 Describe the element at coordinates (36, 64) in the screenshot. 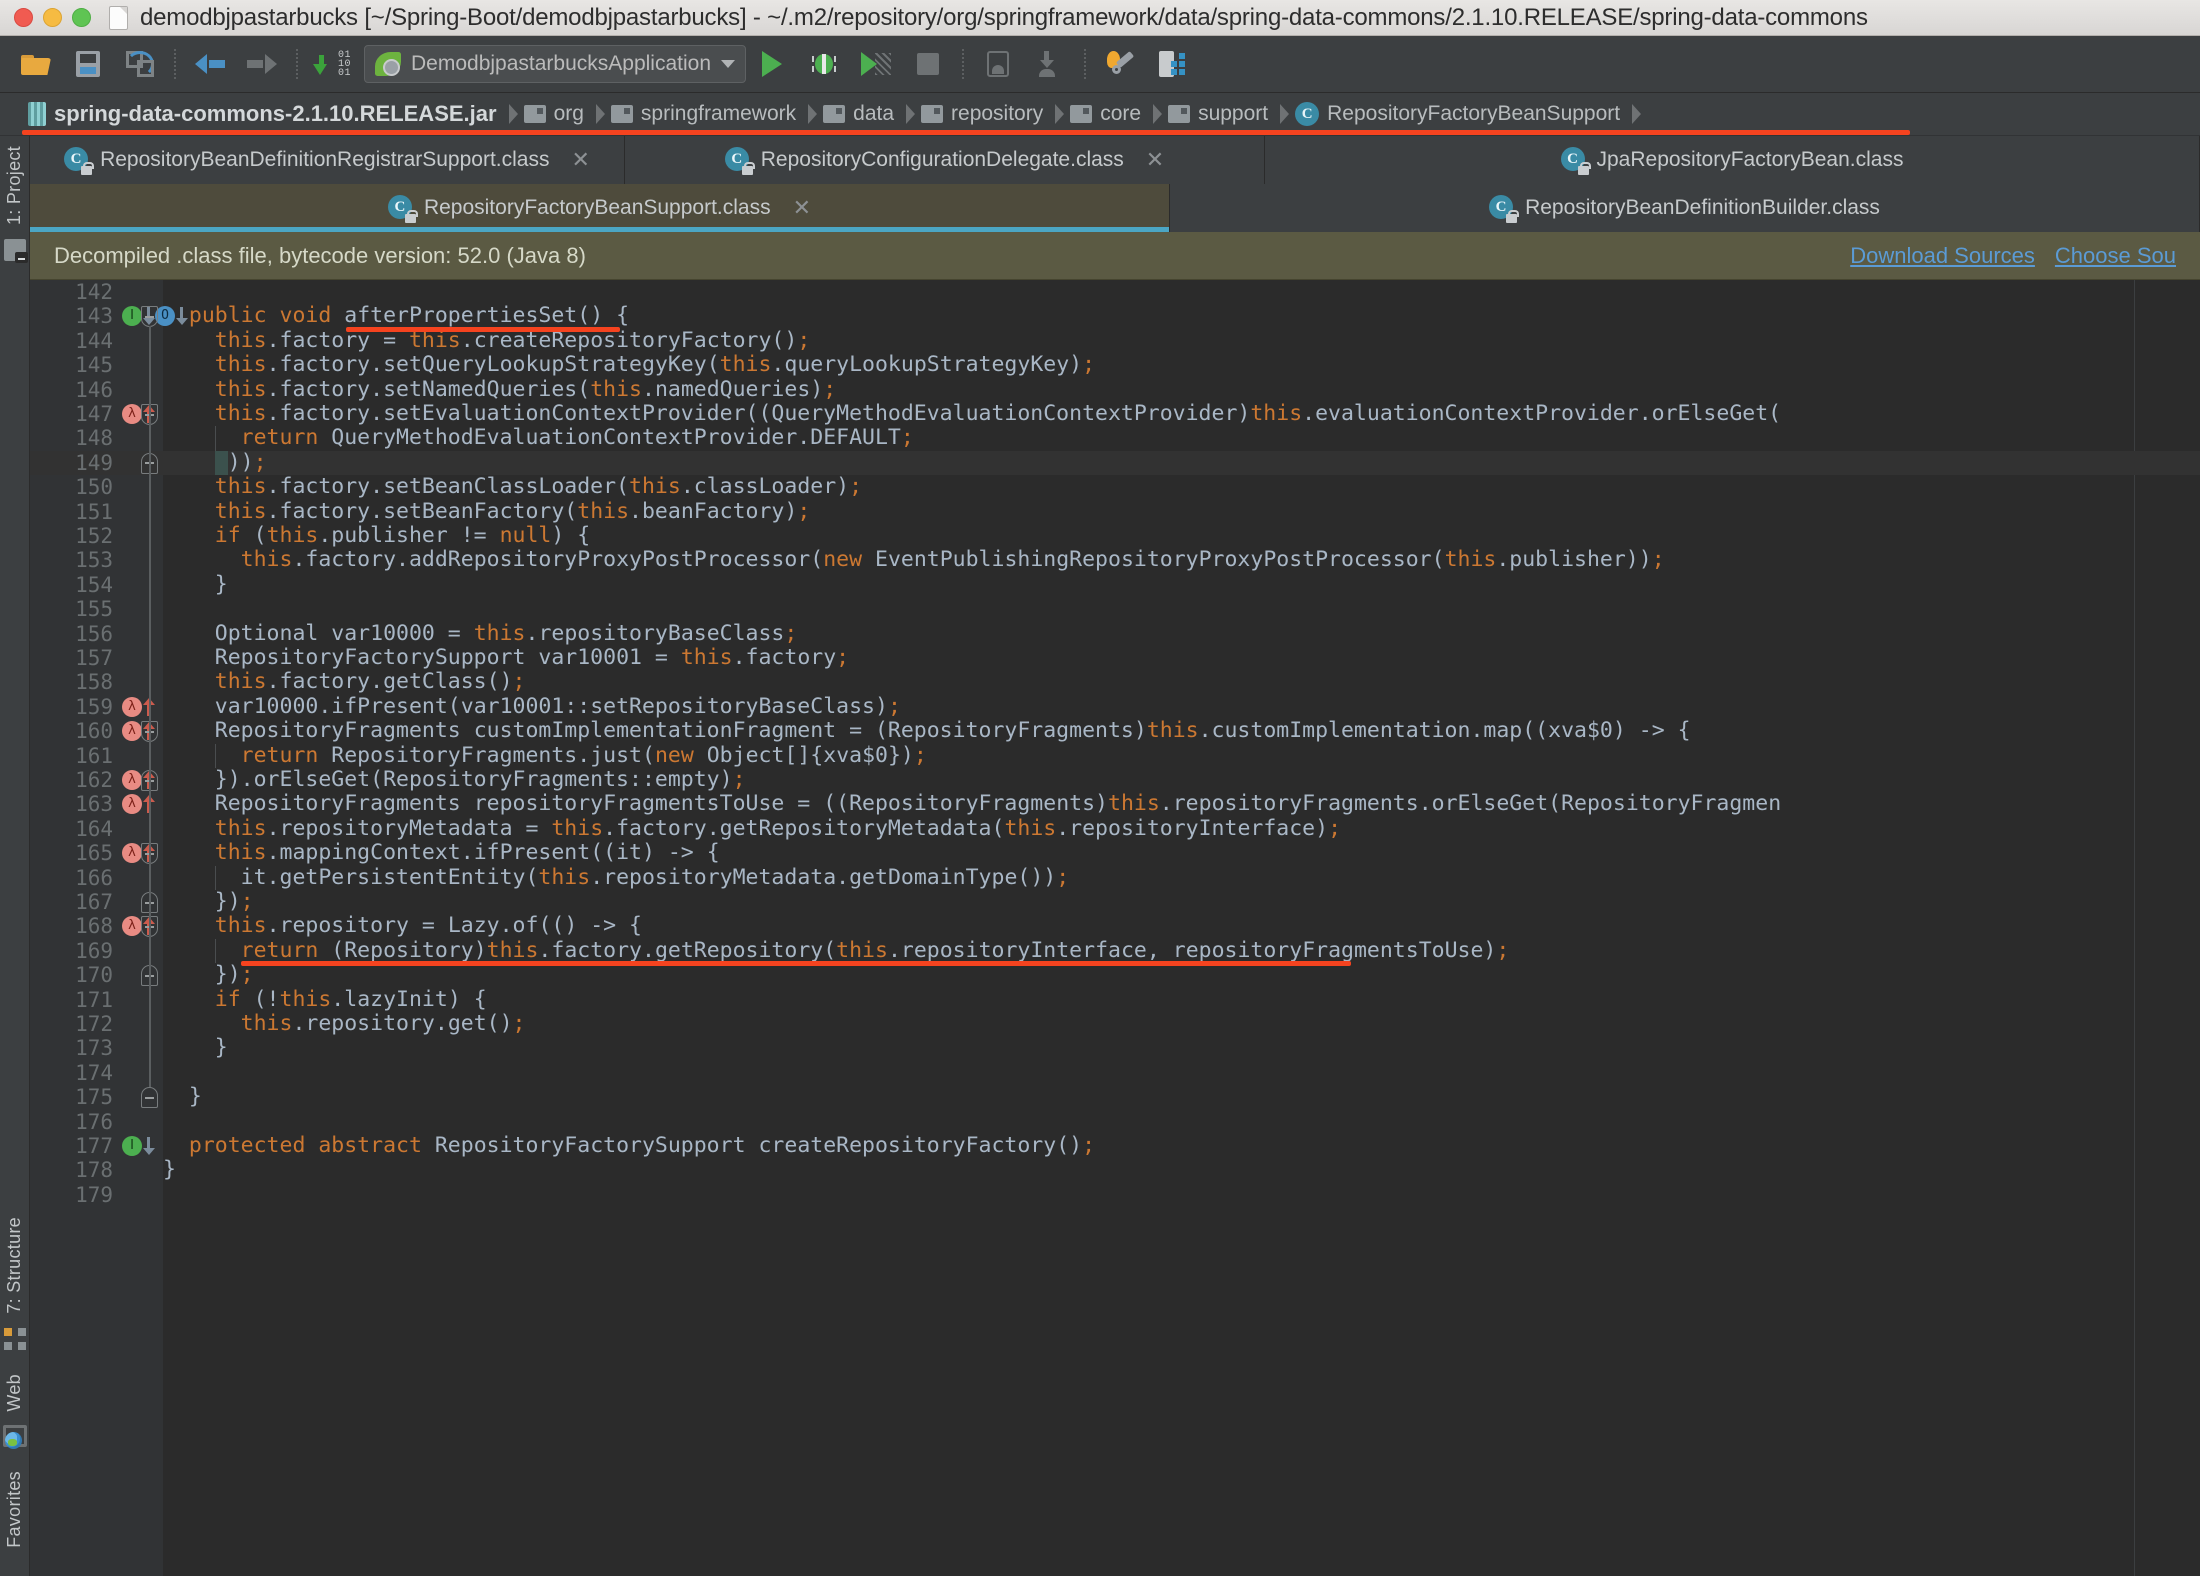

I see `open-project-icon` at that location.